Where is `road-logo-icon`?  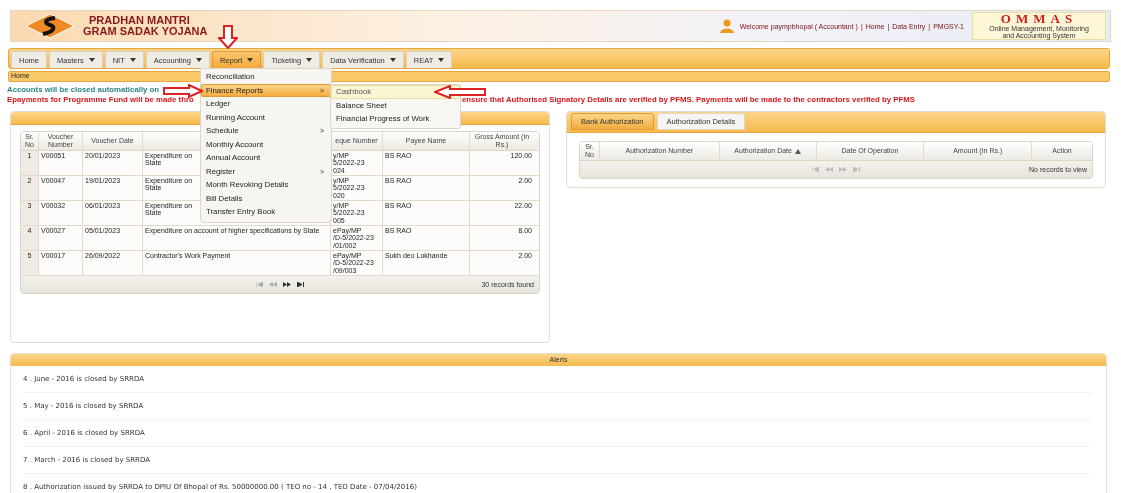
road-logo-icon is located at coordinates (50, 26).